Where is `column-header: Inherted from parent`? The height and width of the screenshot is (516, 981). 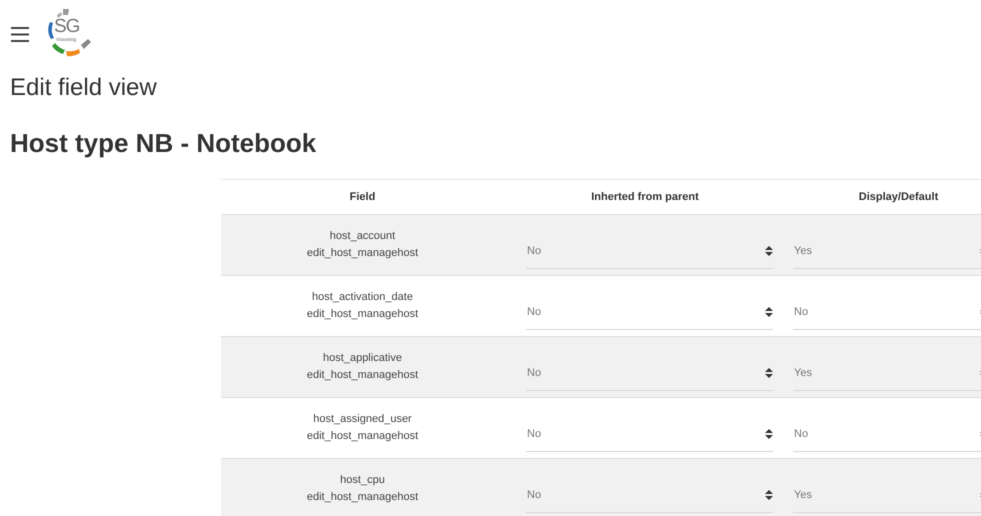 column-header: Inherted from parent is located at coordinates (645, 197).